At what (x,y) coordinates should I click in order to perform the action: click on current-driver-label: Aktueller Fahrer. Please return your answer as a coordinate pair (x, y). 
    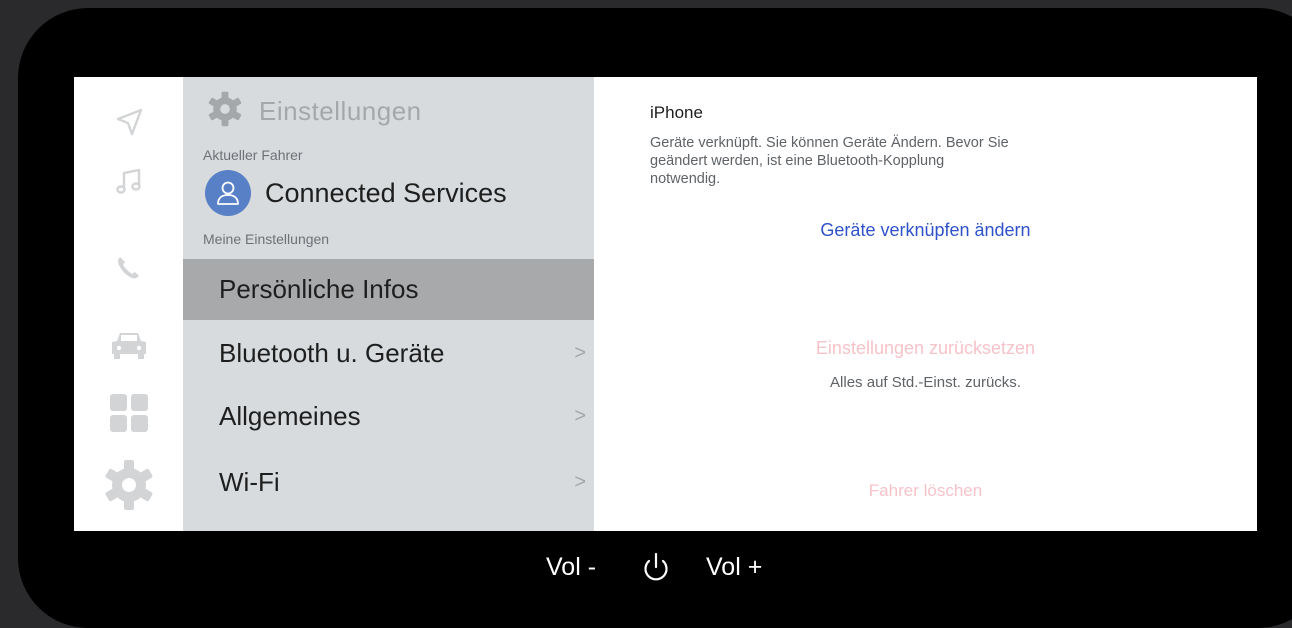
    Looking at the image, I should click on (253, 155).